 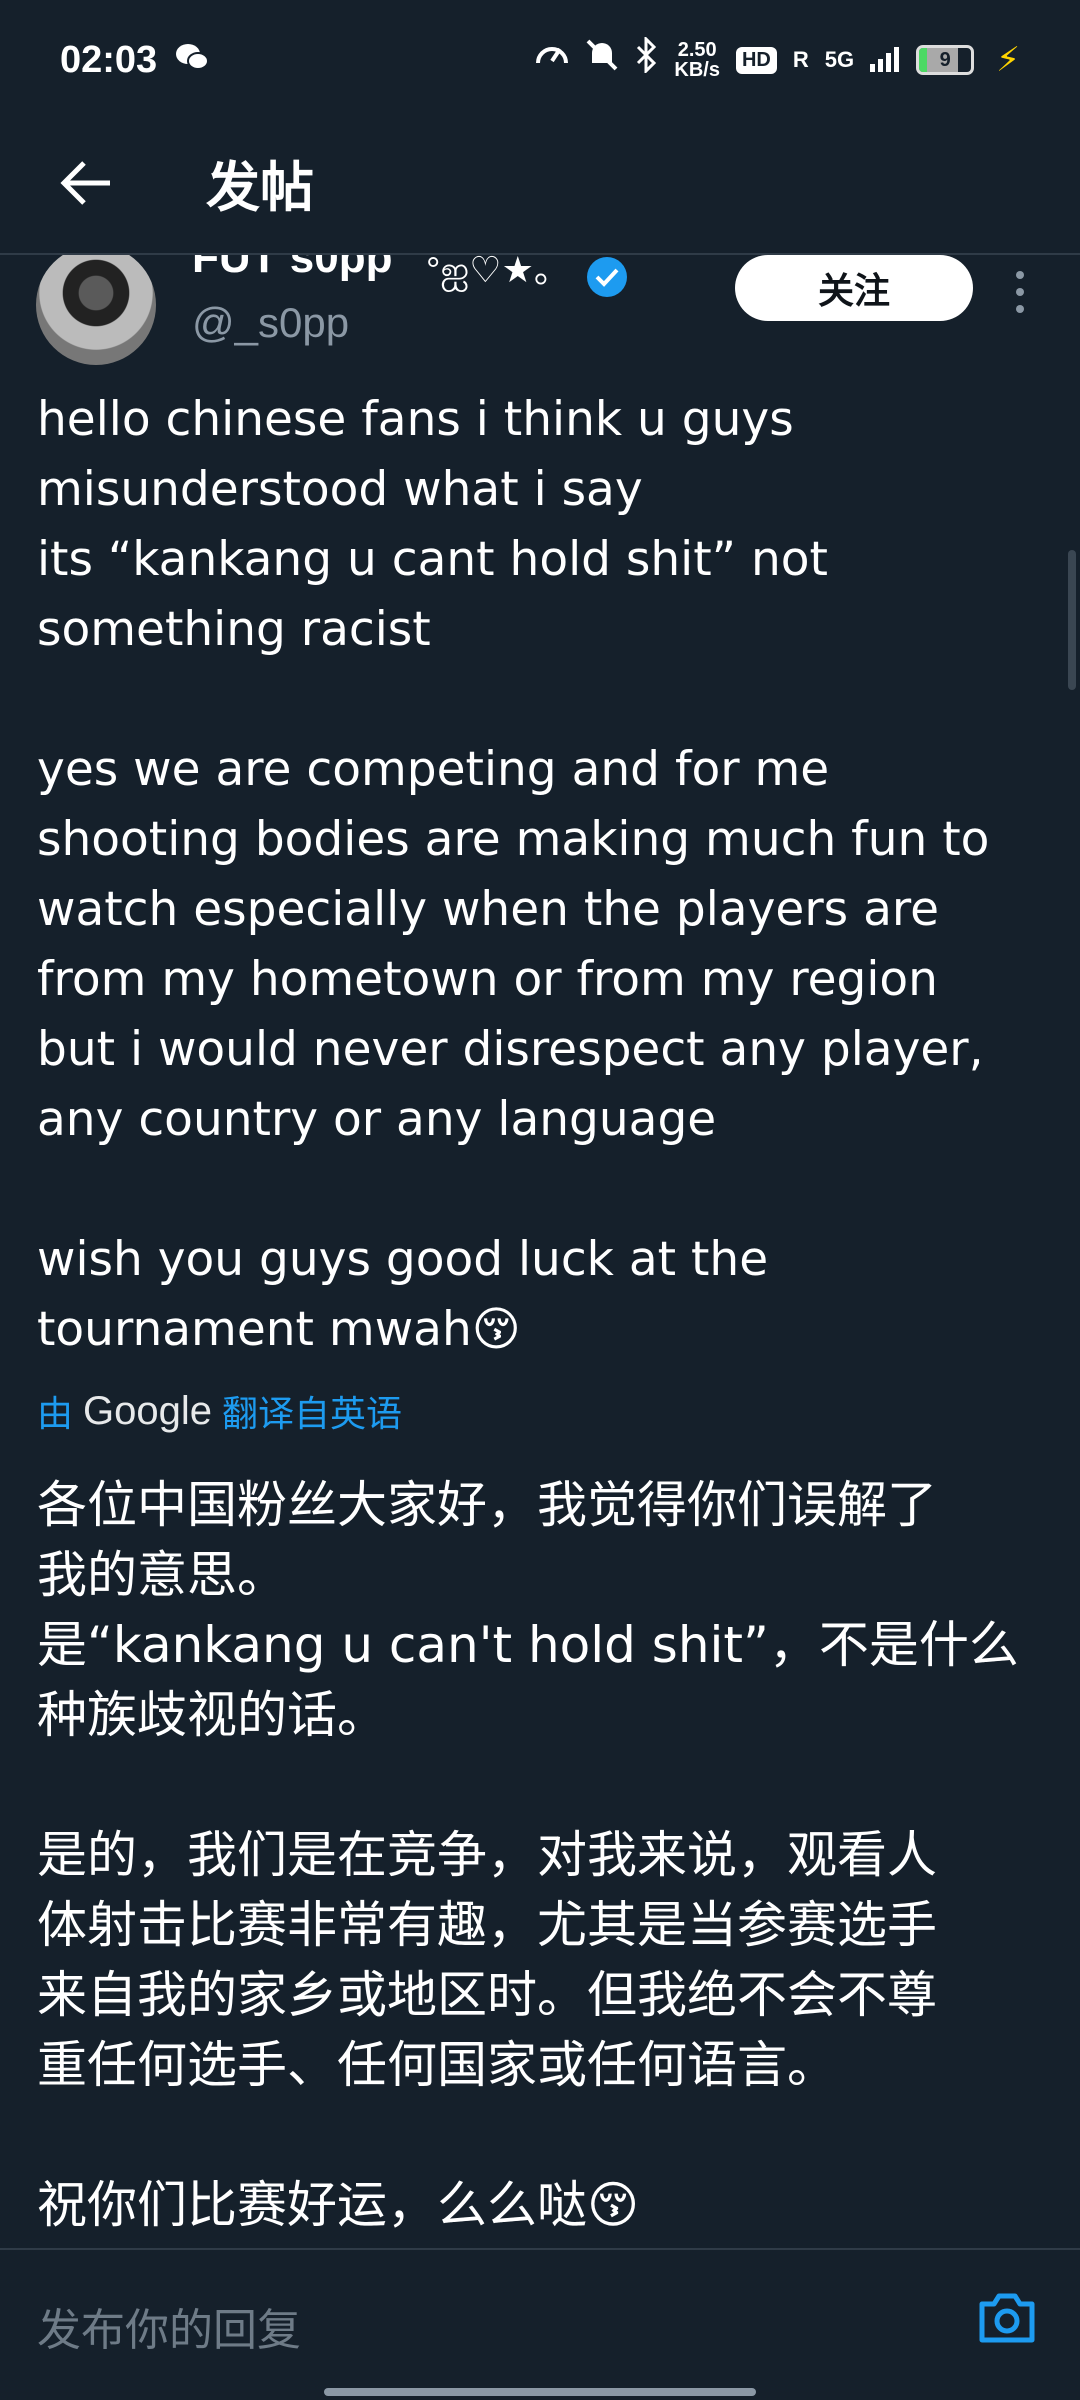 I want to click on camera-icon, so click(x=1007, y=2318).